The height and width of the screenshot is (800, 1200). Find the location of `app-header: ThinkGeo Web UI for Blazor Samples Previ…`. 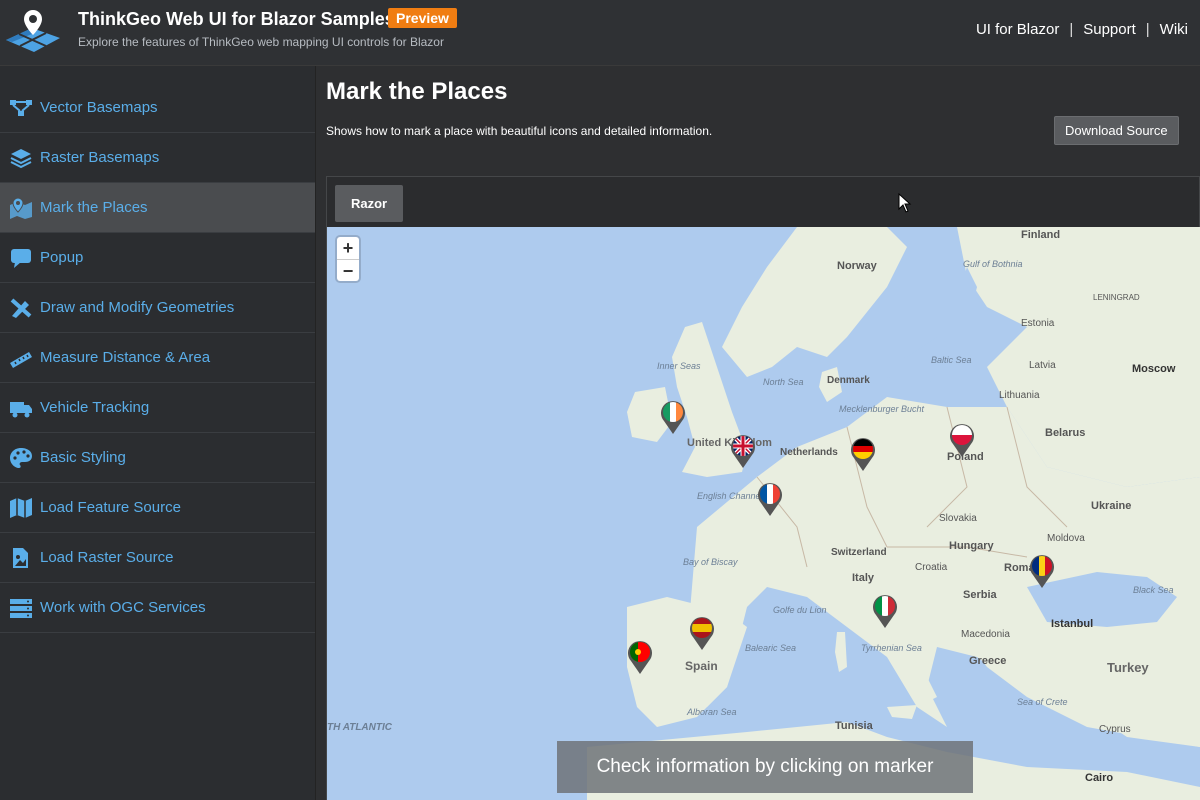

app-header: ThinkGeo Web UI for Blazor Samples Previ… is located at coordinates (600, 33).